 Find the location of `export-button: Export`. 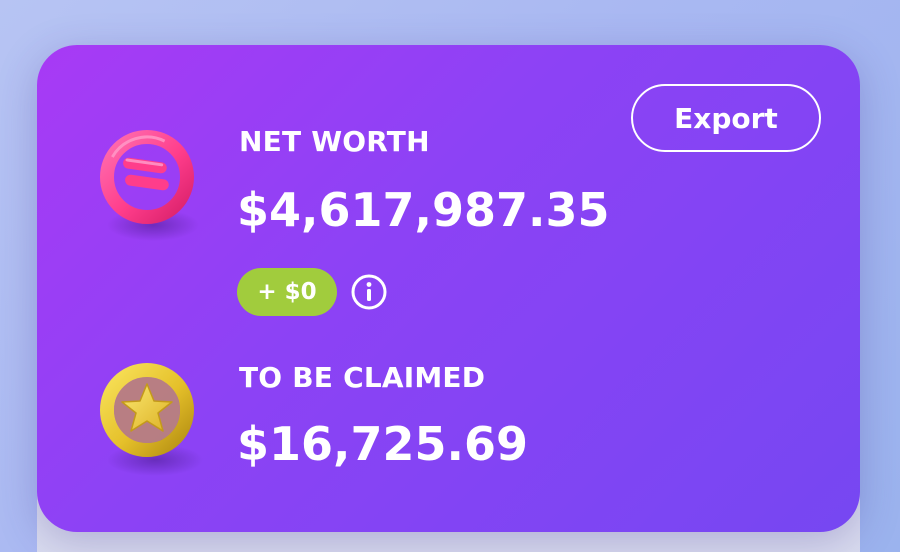

export-button: Export is located at coordinates (726, 118).